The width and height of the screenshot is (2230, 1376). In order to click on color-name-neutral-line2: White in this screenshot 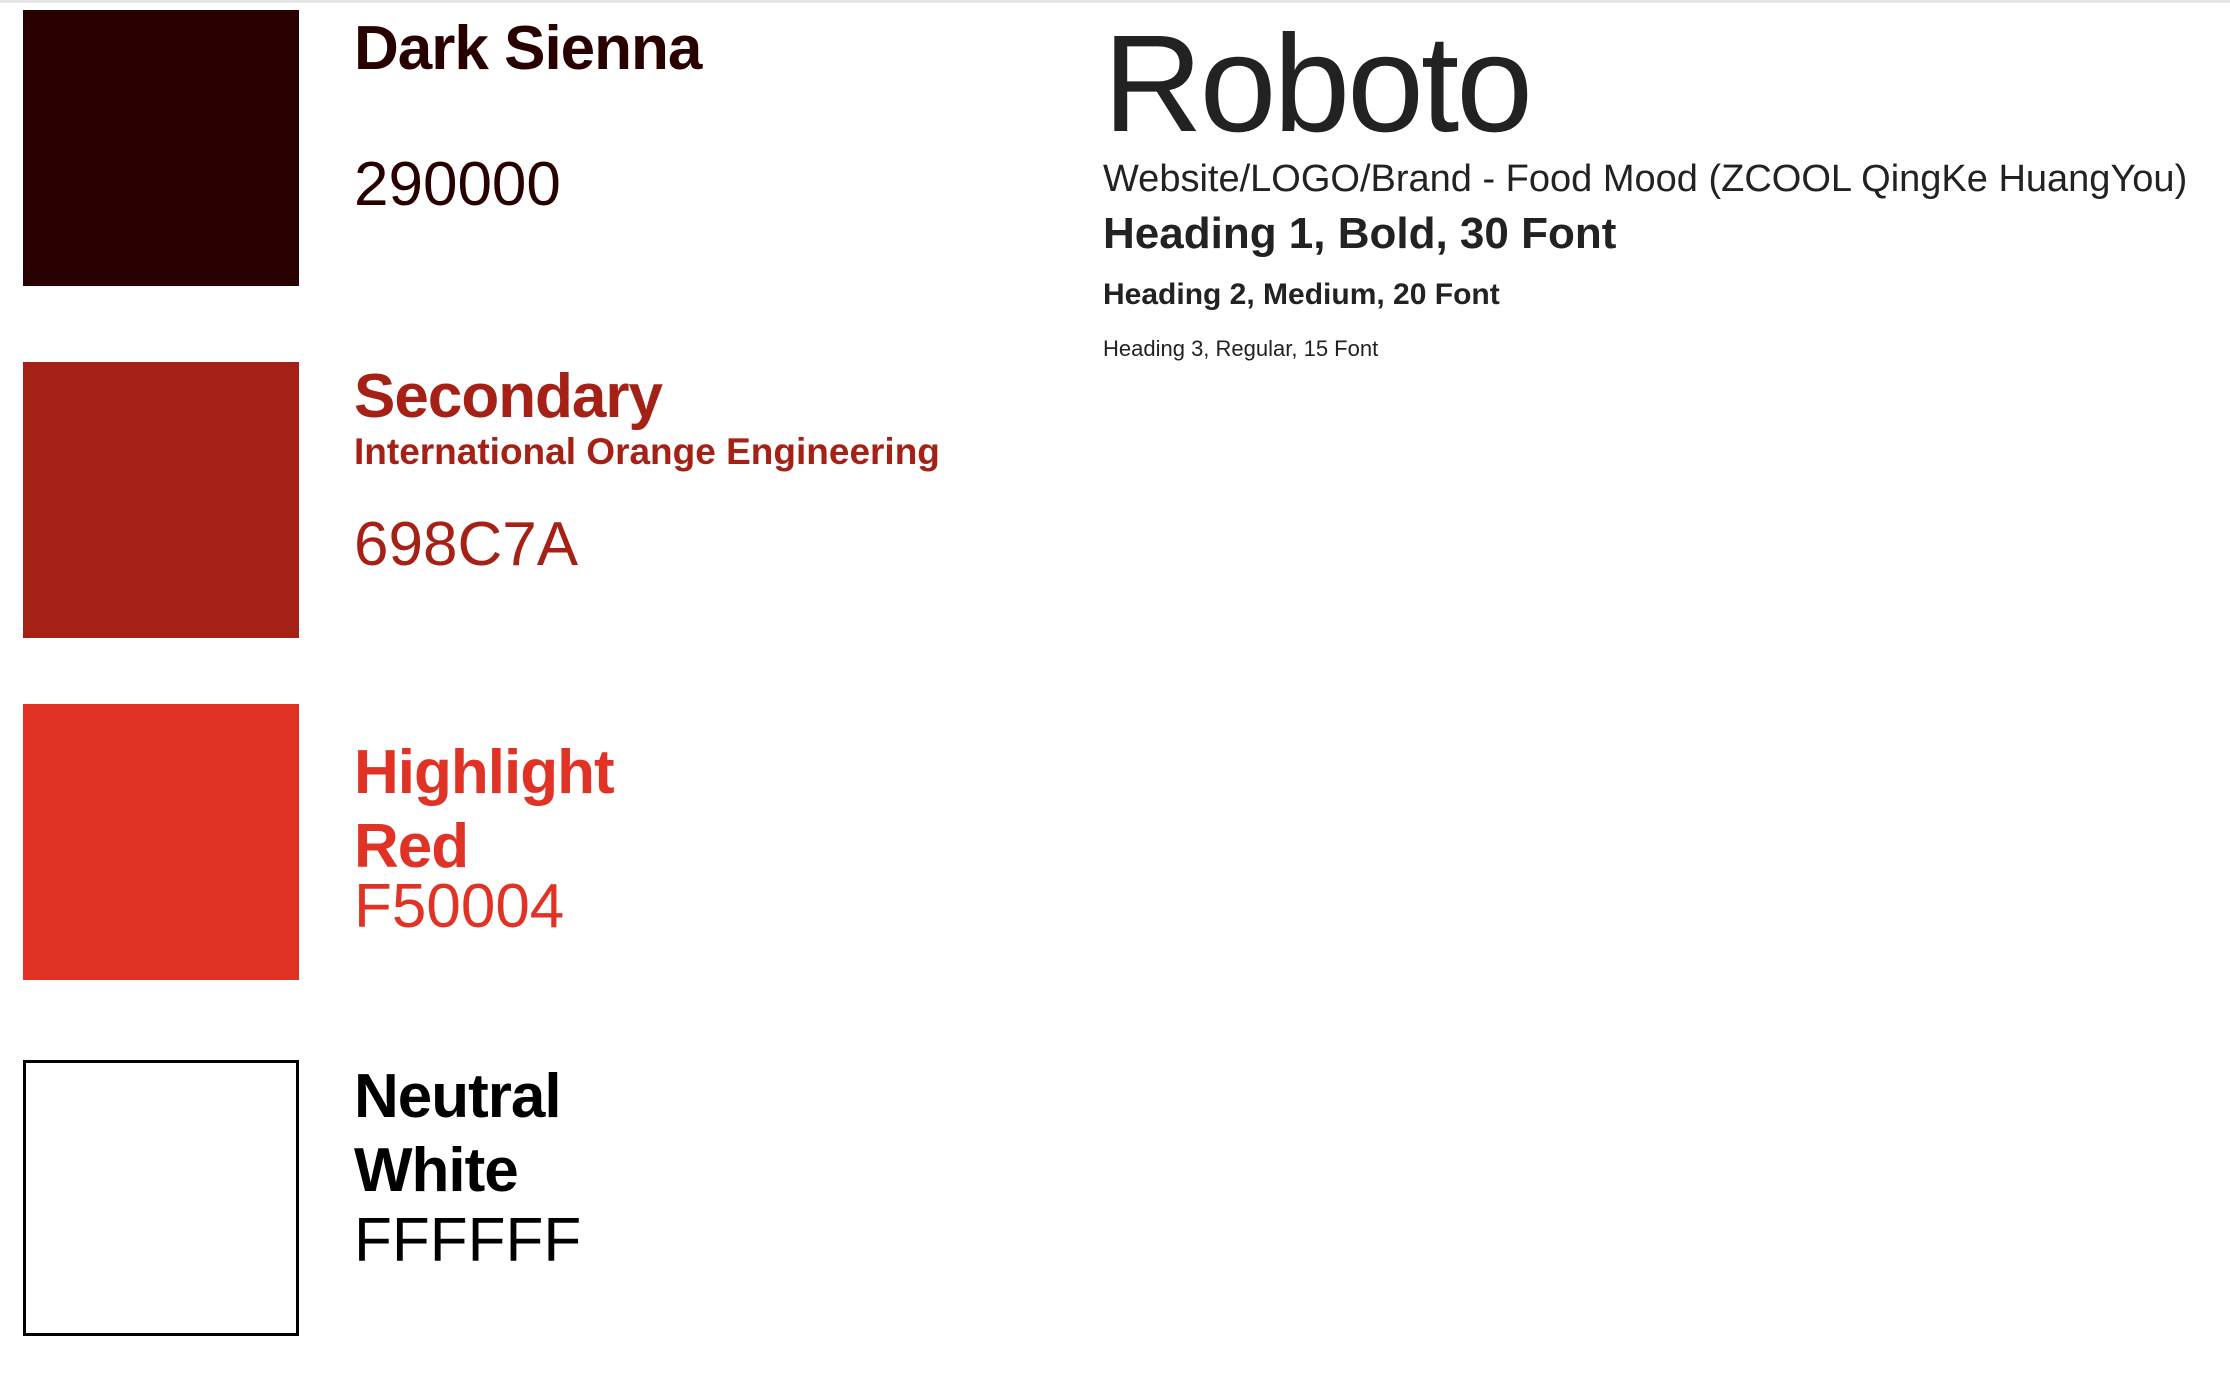, I will do `click(436, 1170)`.